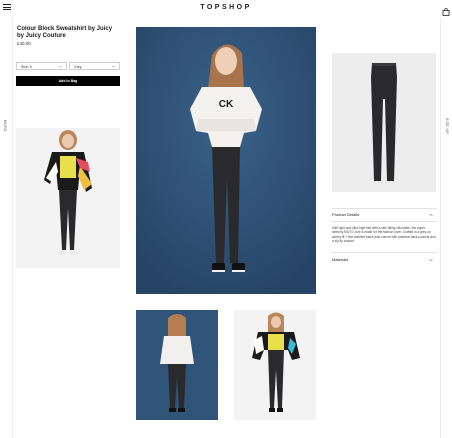  I want to click on product-image-back, so click(177, 365).